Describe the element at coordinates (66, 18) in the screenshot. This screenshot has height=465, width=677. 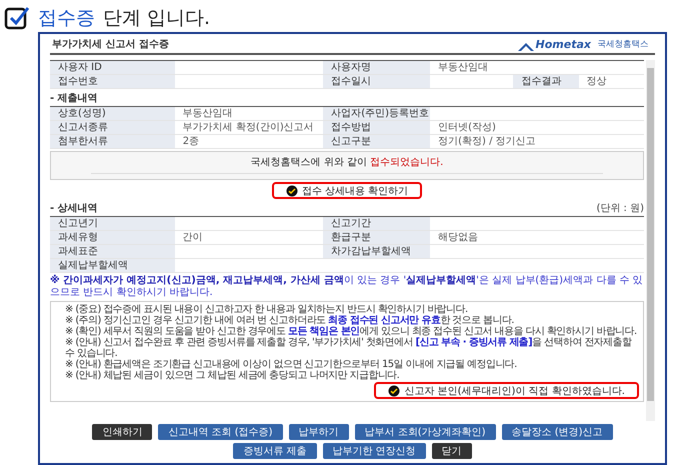
I see `heading-highlight: 접수증` at that location.